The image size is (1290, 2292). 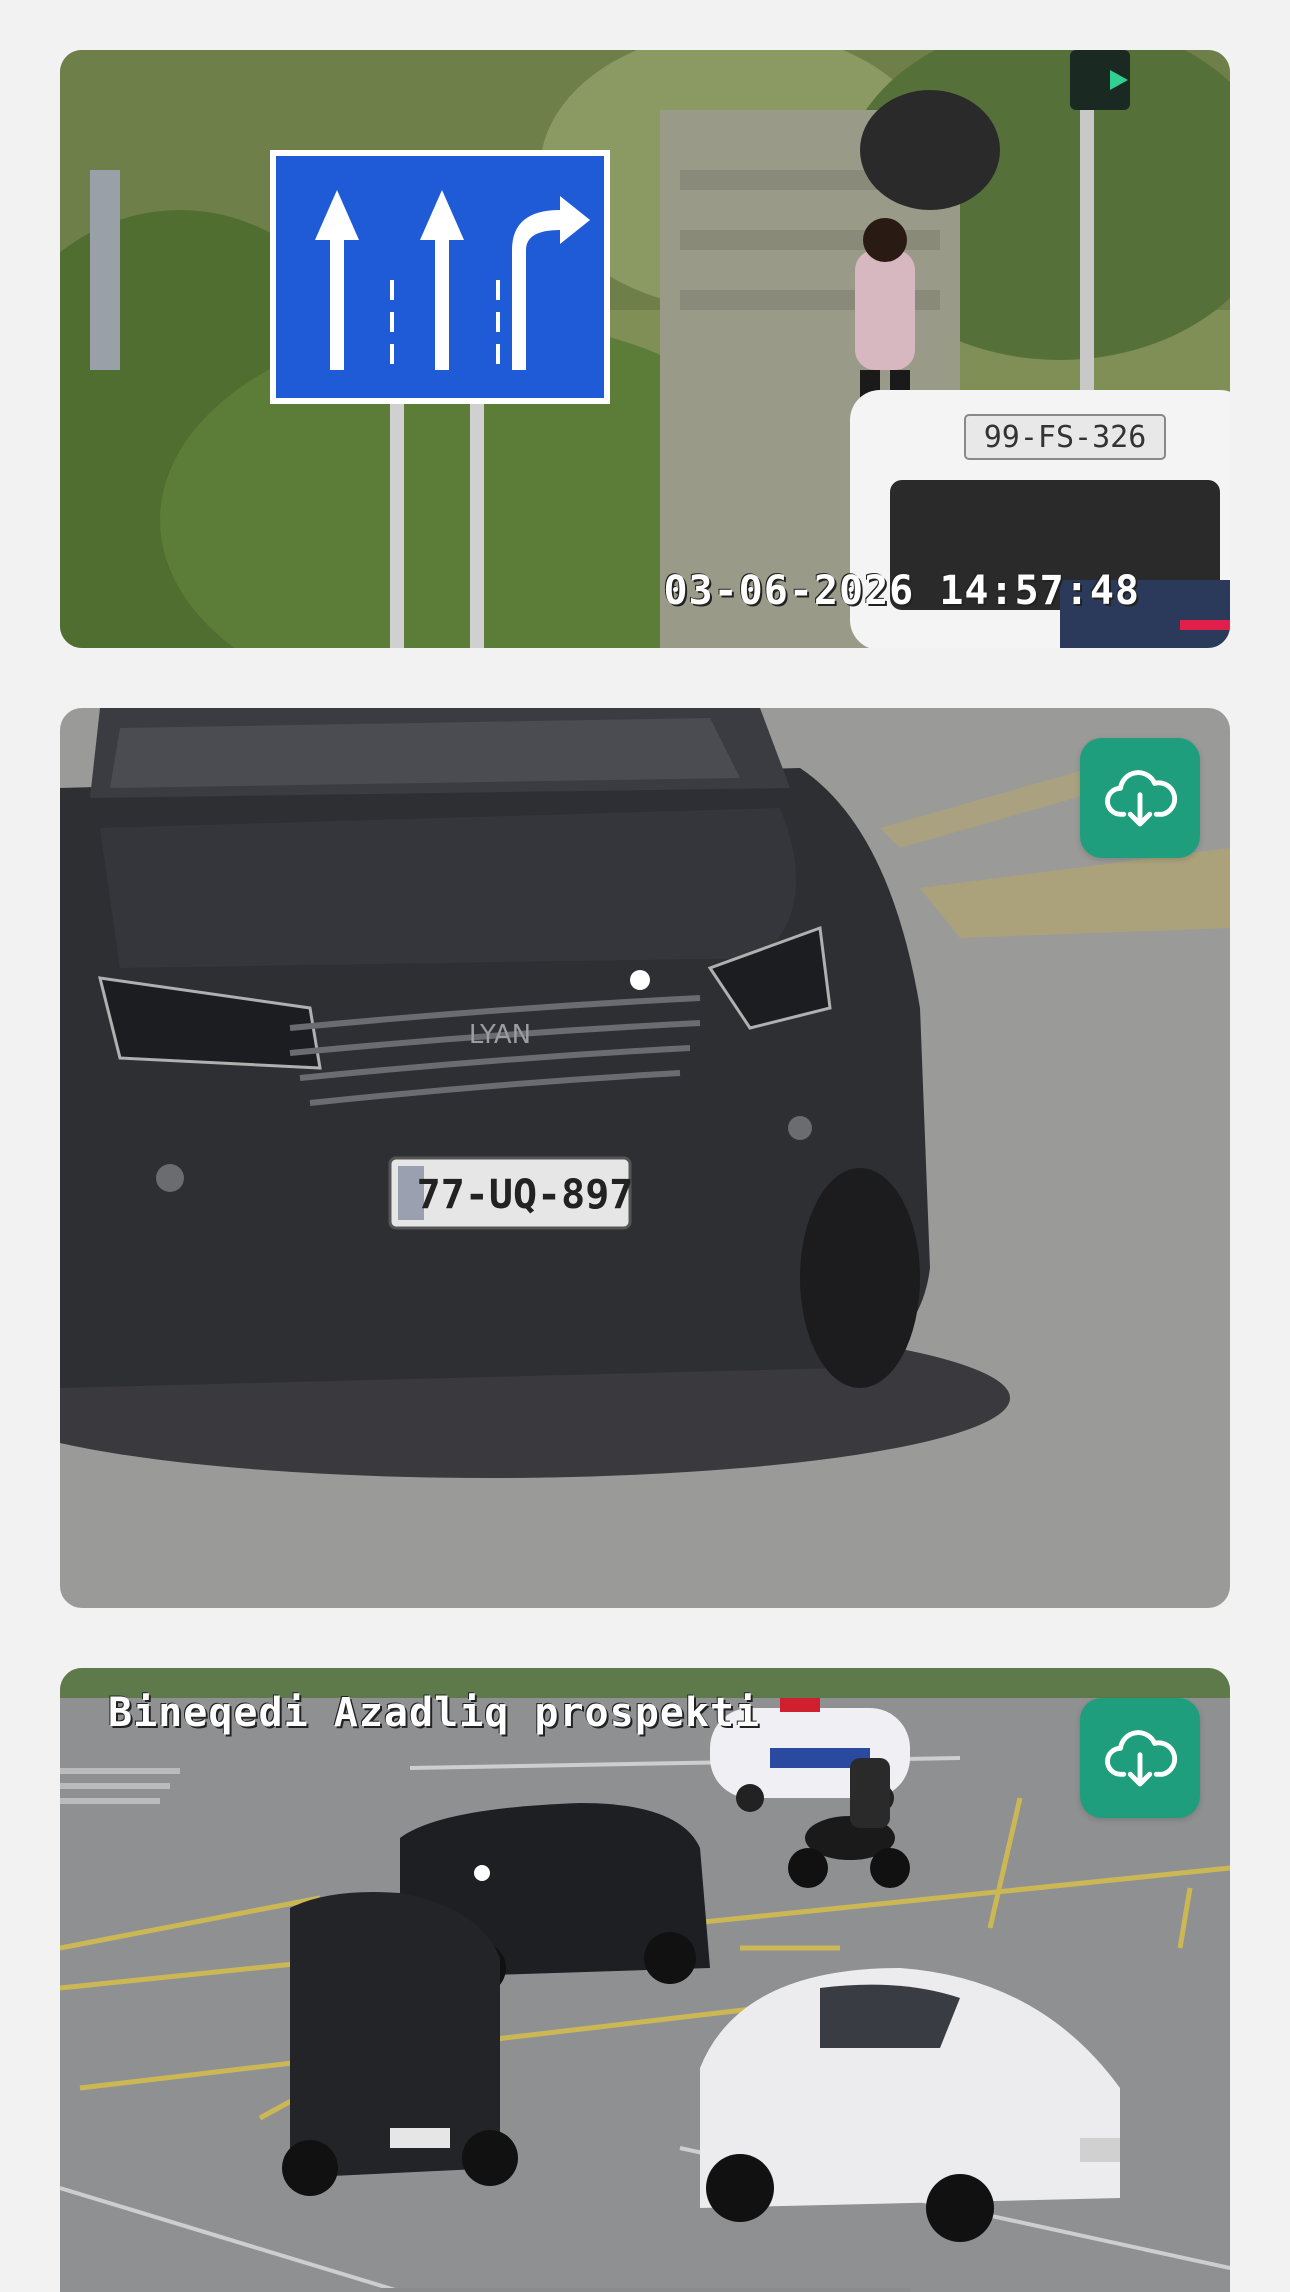 What do you see at coordinates (901, 591) in the screenshot?
I see `photo-timestamp: 03-06-2026 14:57:48` at bounding box center [901, 591].